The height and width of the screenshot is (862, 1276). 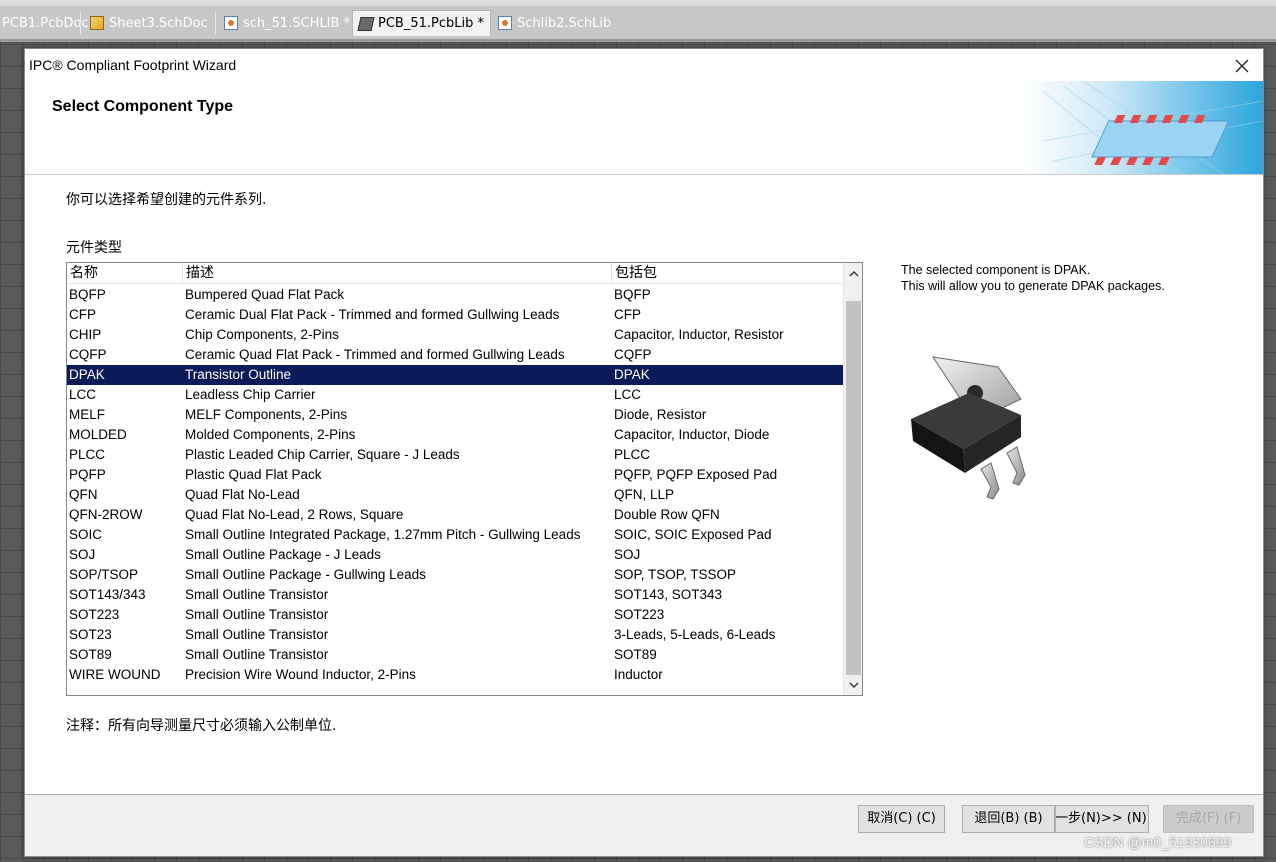 What do you see at coordinates (421, 23) in the screenshot?
I see `tab-pcb51-pcblib: PCB_51.PcbLib *` at bounding box center [421, 23].